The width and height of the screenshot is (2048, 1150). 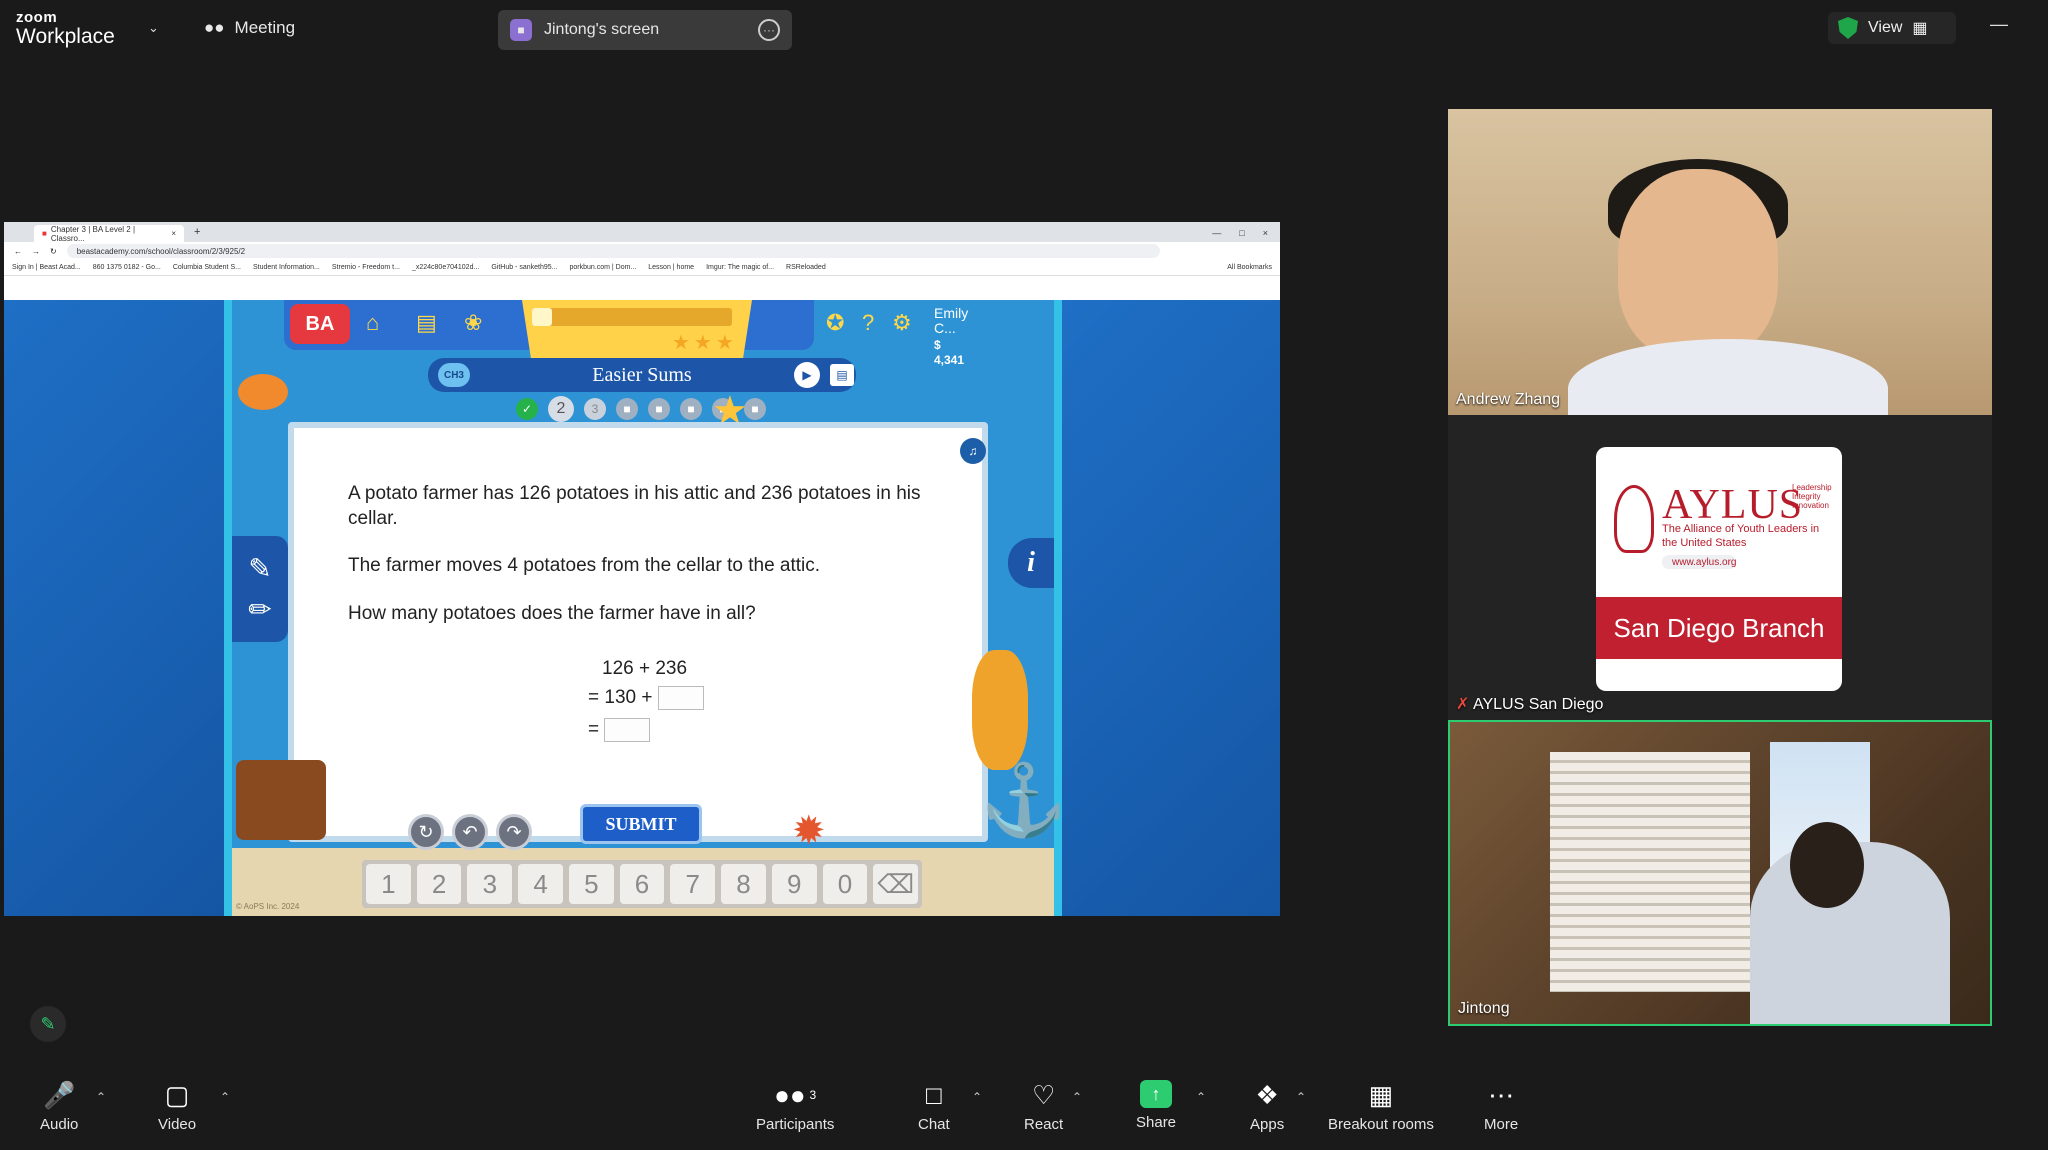 I want to click on breakout-rooms-button: ▦ Breakout rooms, so click(x=1381, y=1106).